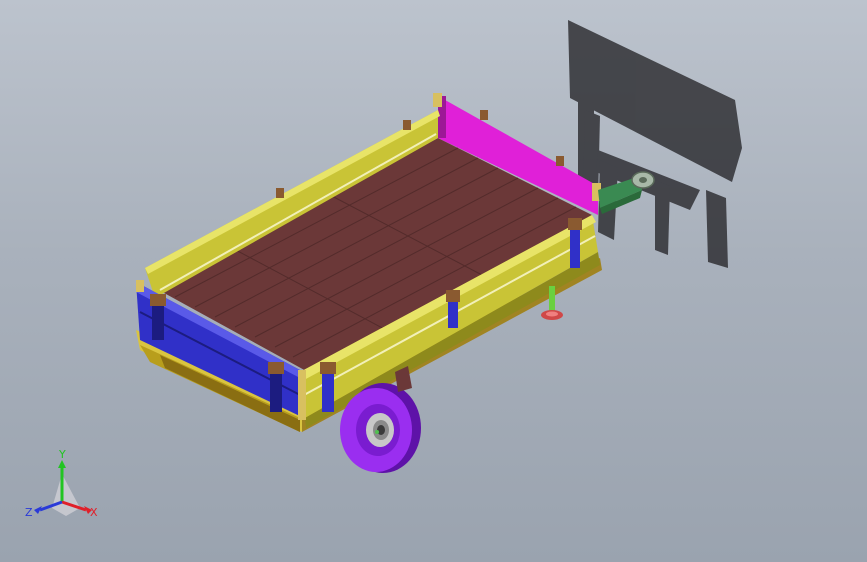  Describe the element at coordinates (62, 454) in the screenshot. I see `y-axis-label: Y` at that location.